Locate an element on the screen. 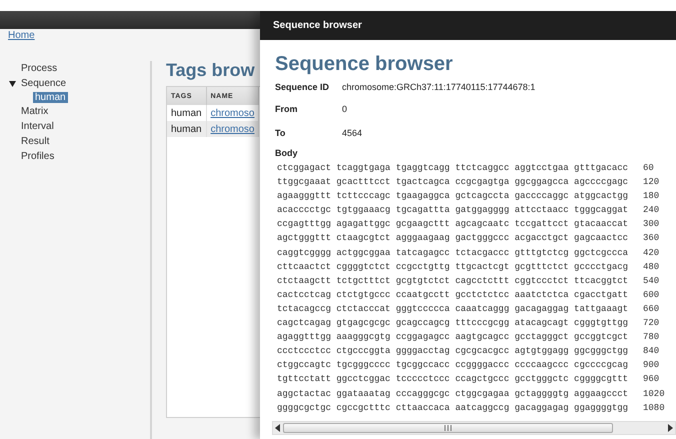 Image resolution: width=676 pixels, height=439 pixels. sidebar-item: Sequence is located at coordinates (43, 83).